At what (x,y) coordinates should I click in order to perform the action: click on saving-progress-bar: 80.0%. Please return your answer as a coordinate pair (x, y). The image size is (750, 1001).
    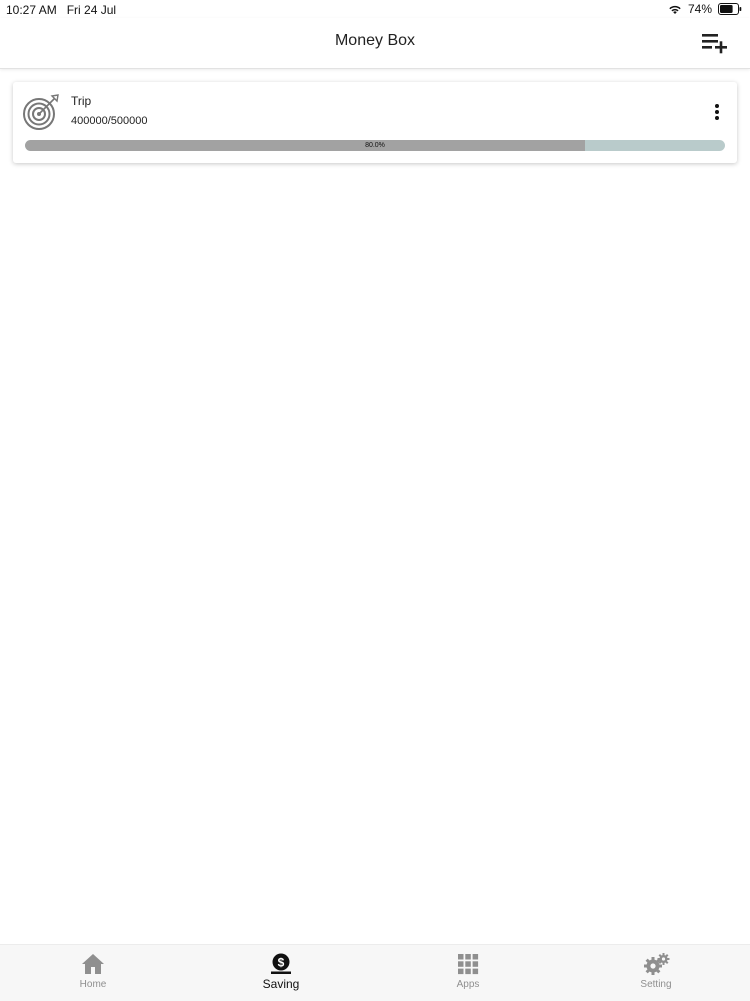
    Looking at the image, I should click on (375, 145).